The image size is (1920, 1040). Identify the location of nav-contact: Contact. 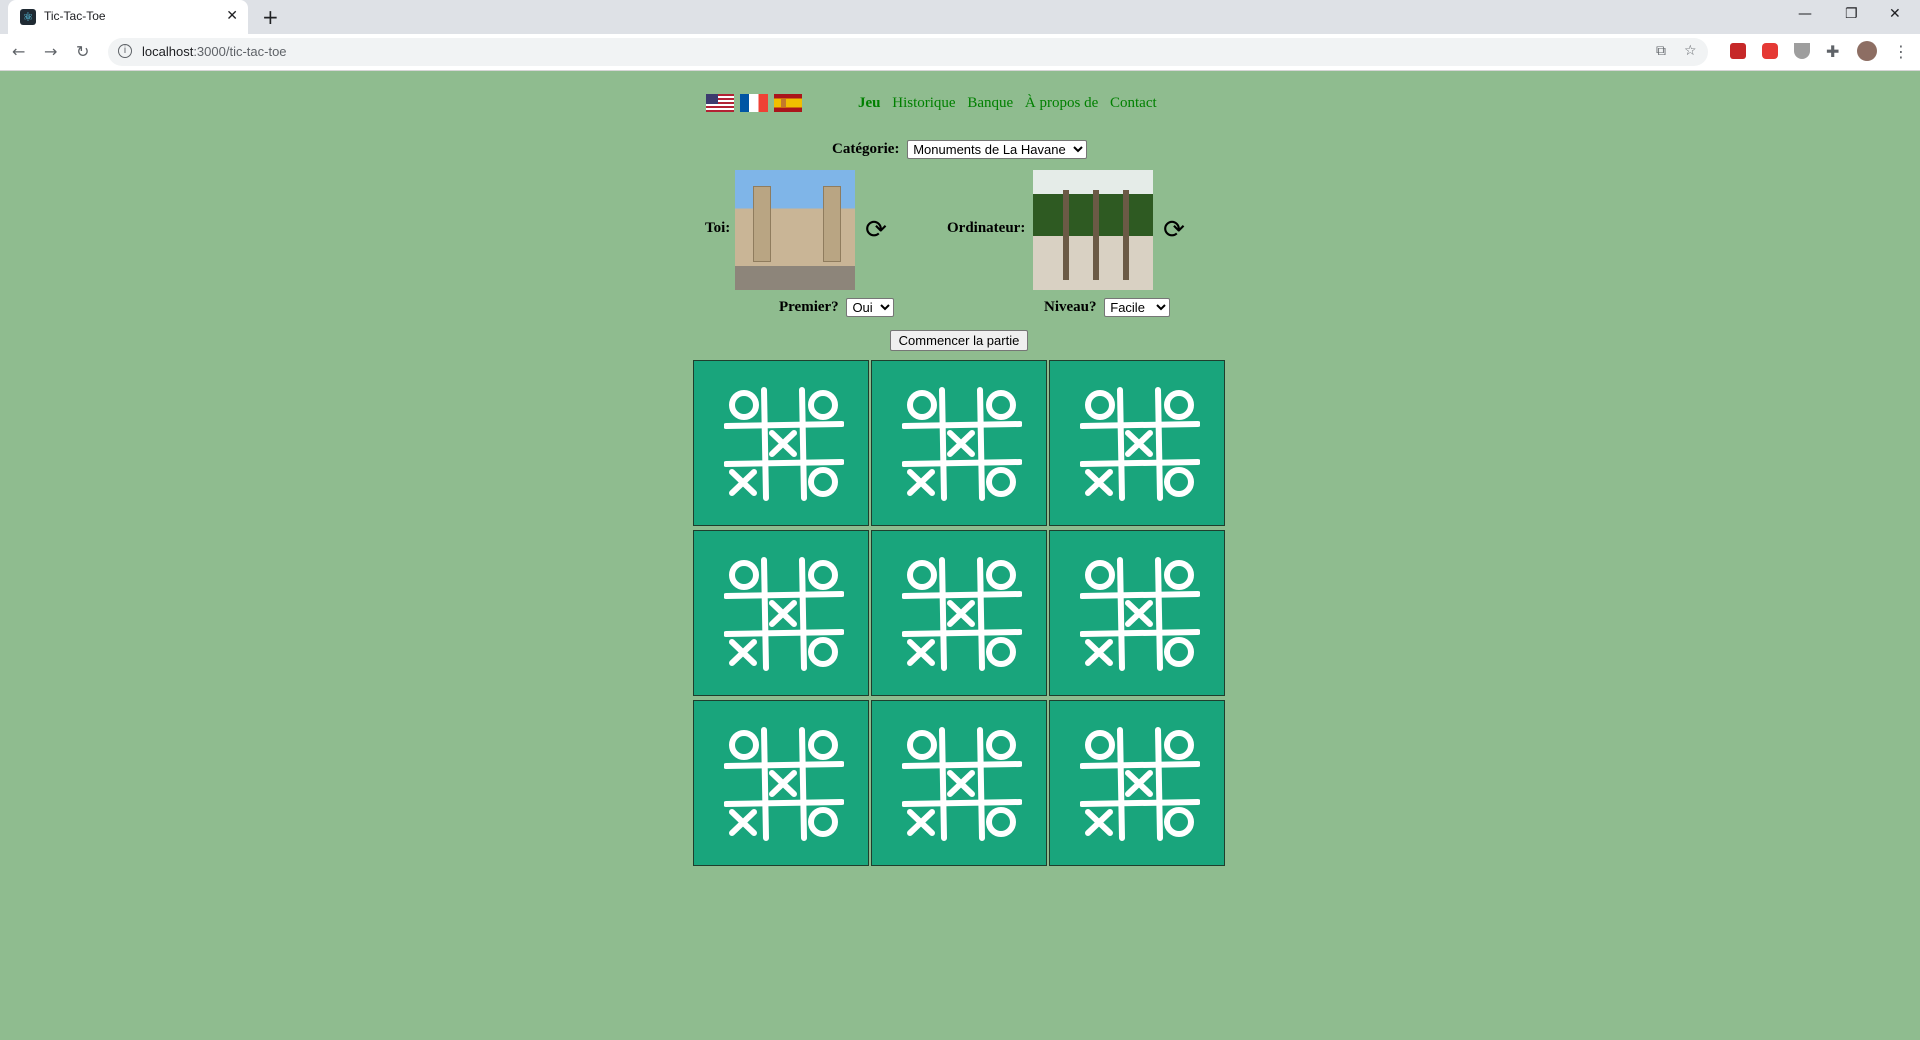
(1133, 103).